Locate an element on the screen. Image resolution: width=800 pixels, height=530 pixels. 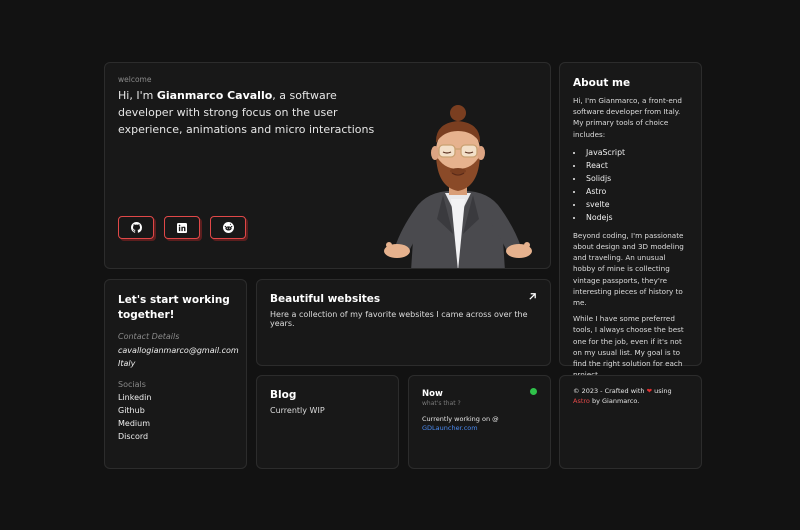
reddit-icon is located at coordinates (228, 227).